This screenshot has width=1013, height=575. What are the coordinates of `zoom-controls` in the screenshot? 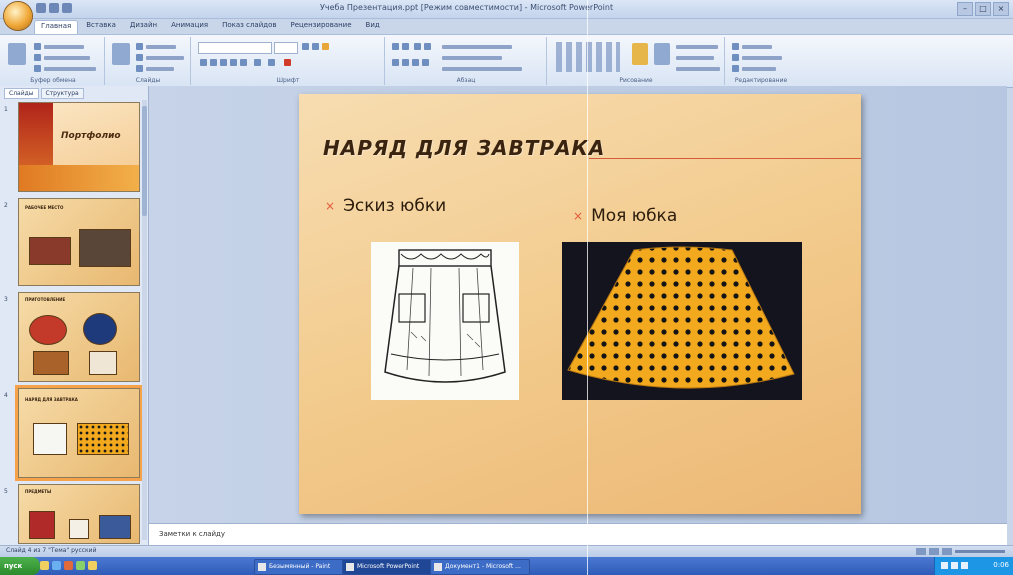 It's located at (960, 551).